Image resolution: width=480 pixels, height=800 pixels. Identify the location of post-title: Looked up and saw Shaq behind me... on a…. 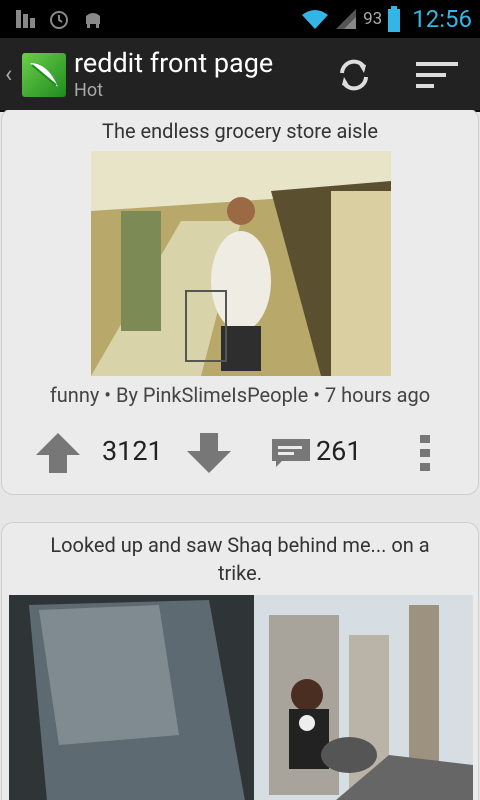
(240, 559).